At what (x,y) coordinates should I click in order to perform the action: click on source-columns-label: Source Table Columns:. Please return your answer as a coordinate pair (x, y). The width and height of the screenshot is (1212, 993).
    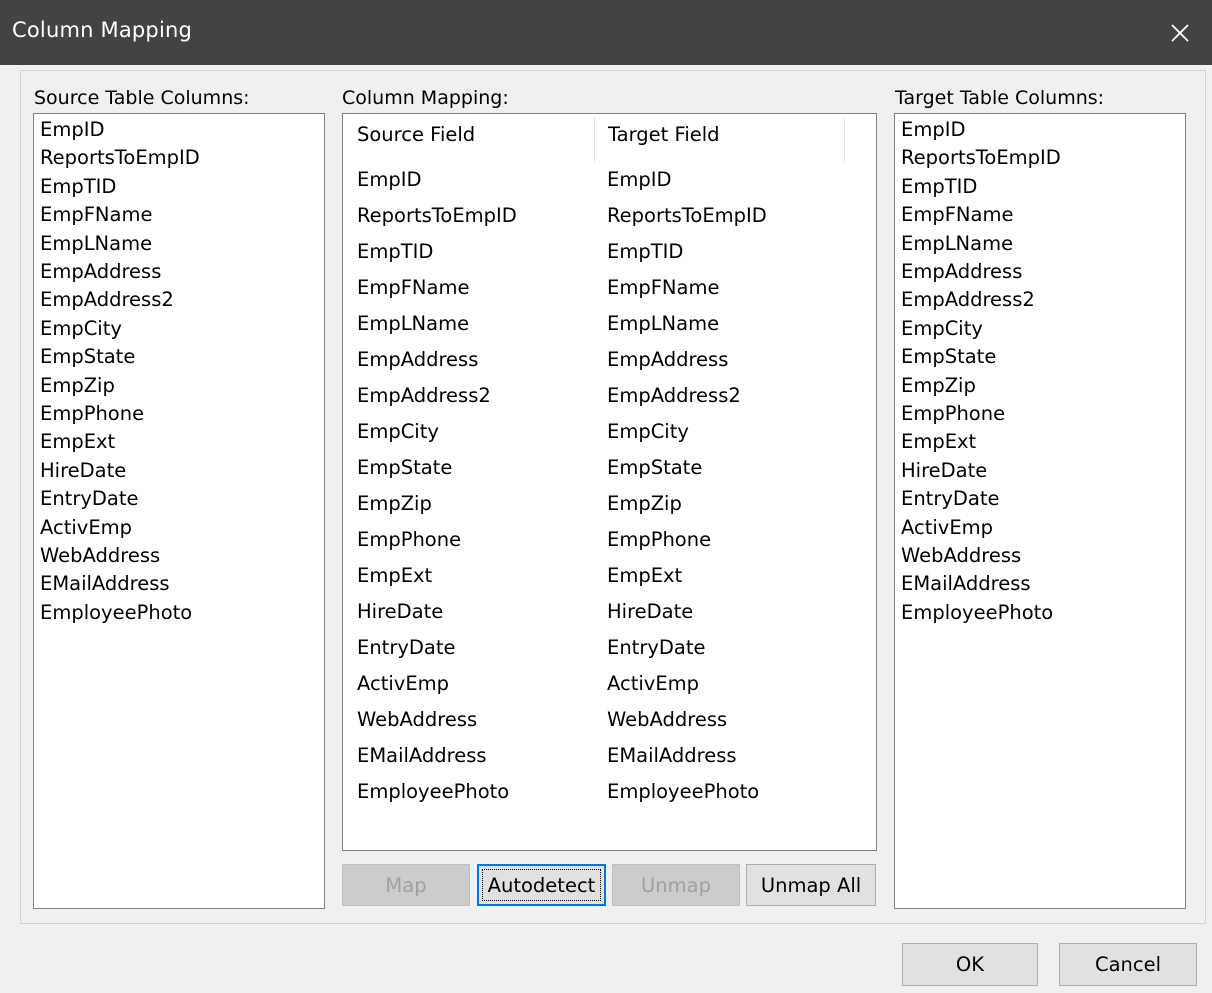
    Looking at the image, I should click on (142, 98).